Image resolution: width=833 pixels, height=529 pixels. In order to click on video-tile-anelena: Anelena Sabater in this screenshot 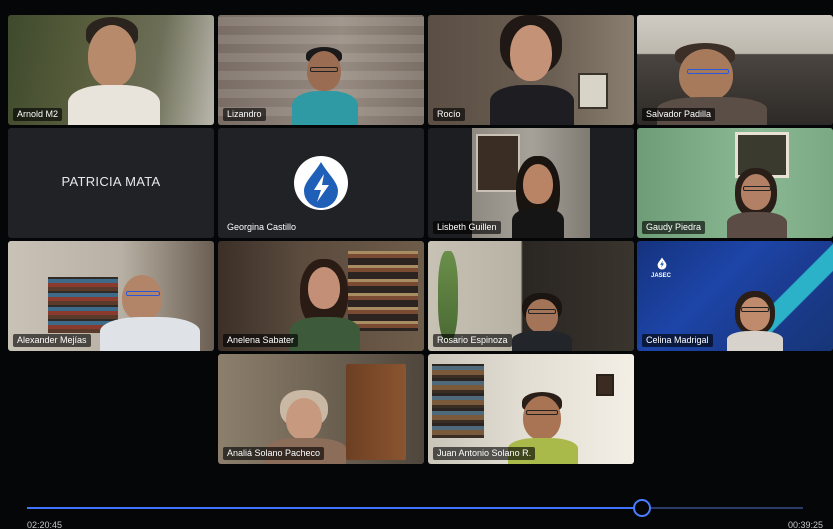, I will do `click(321, 296)`.